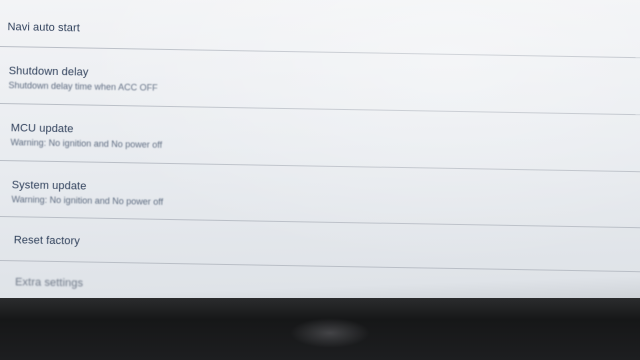 The width and height of the screenshot is (640, 360). What do you see at coordinates (47, 241) in the screenshot?
I see `setting-title: Reset factory` at bounding box center [47, 241].